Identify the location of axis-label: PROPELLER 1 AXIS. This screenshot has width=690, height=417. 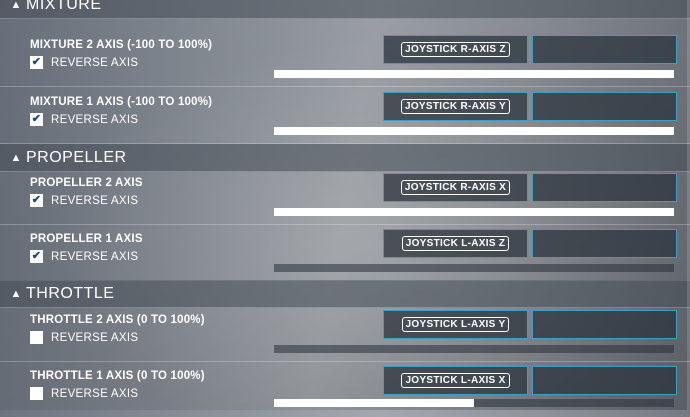
(86, 239).